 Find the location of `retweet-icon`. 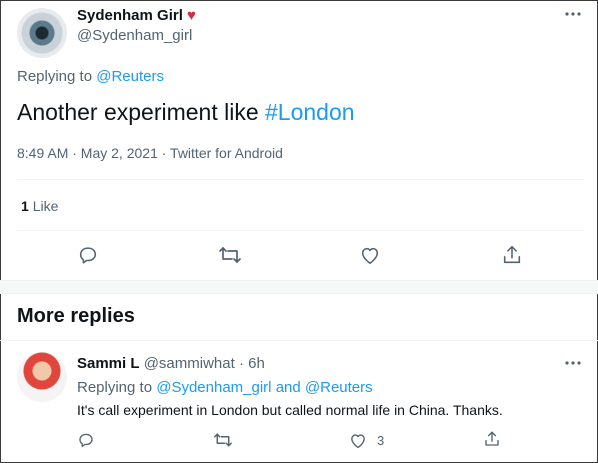

retweet-icon is located at coordinates (230, 255).